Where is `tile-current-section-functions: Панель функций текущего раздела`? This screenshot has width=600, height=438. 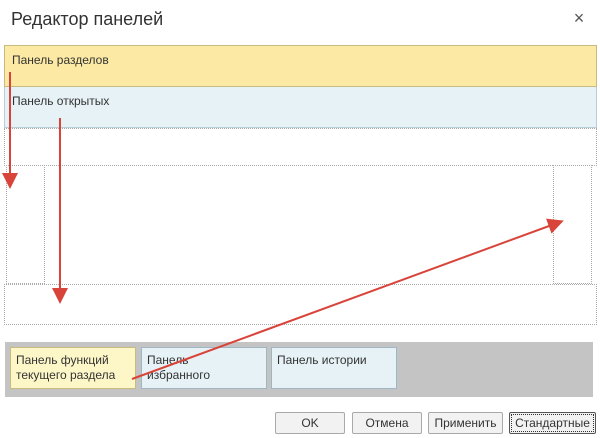 tile-current-section-functions: Панель функций текущего раздела is located at coordinates (73, 368).